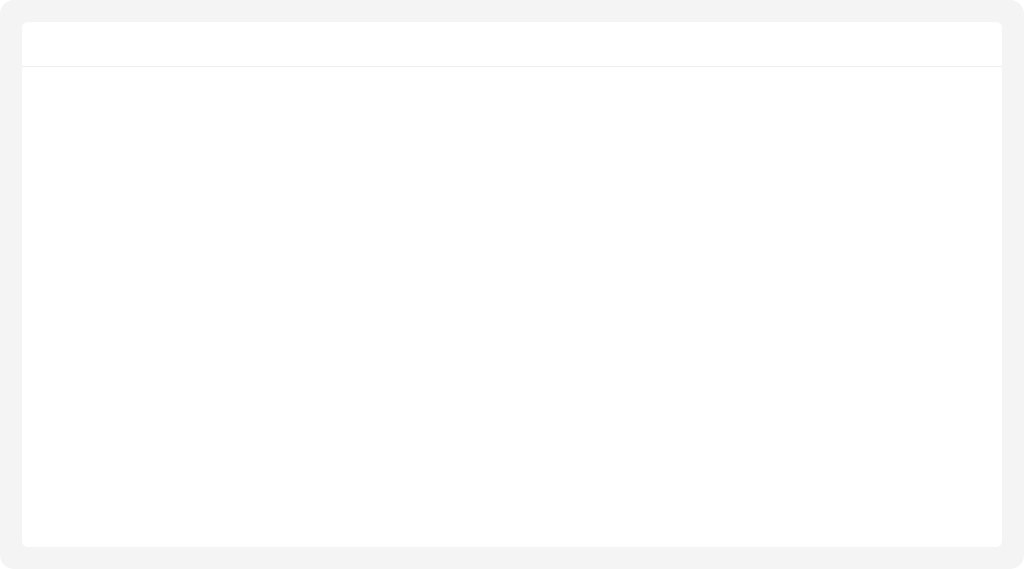 This screenshot has width=1024, height=569. I want to click on column-header-row, so click(512, 86).